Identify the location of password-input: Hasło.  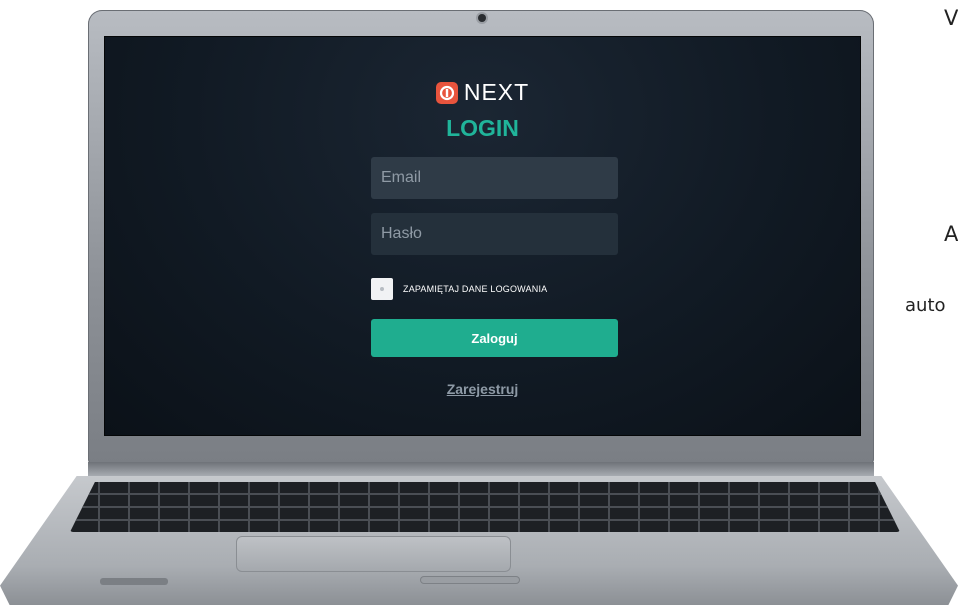
(494, 234).